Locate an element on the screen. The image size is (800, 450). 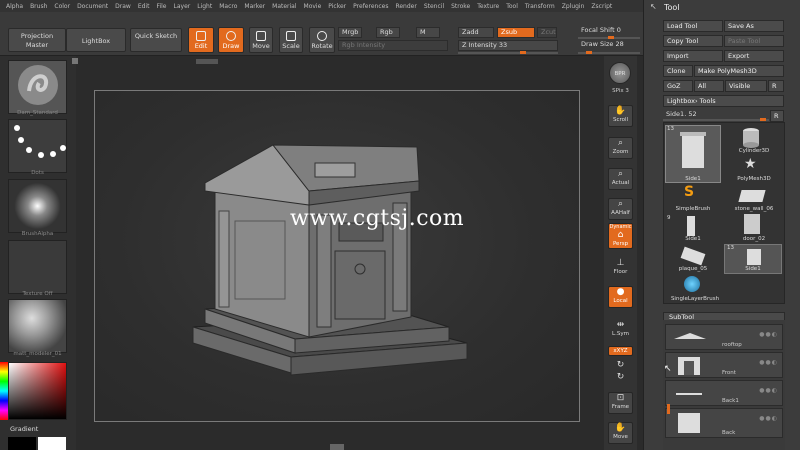
hue-strip is located at coordinates (4, 391).